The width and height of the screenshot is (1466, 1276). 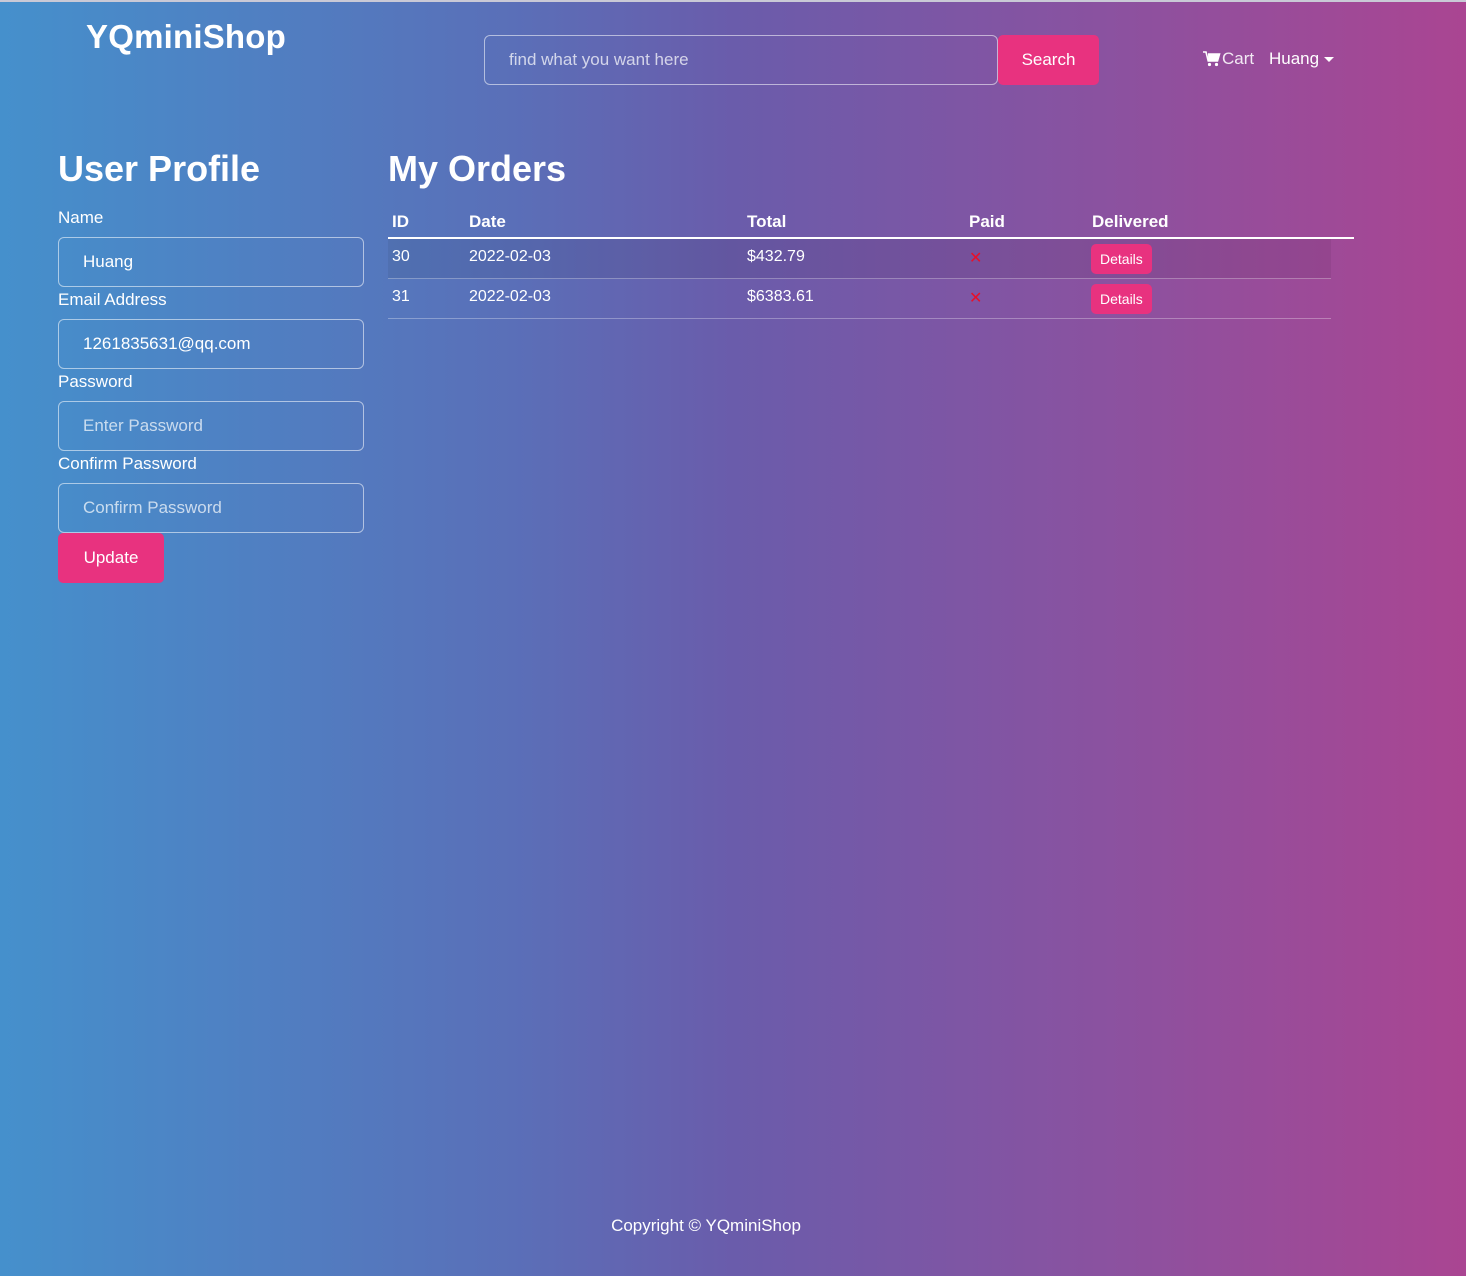 I want to click on brand-logo: YQminiShop, so click(x=186, y=37).